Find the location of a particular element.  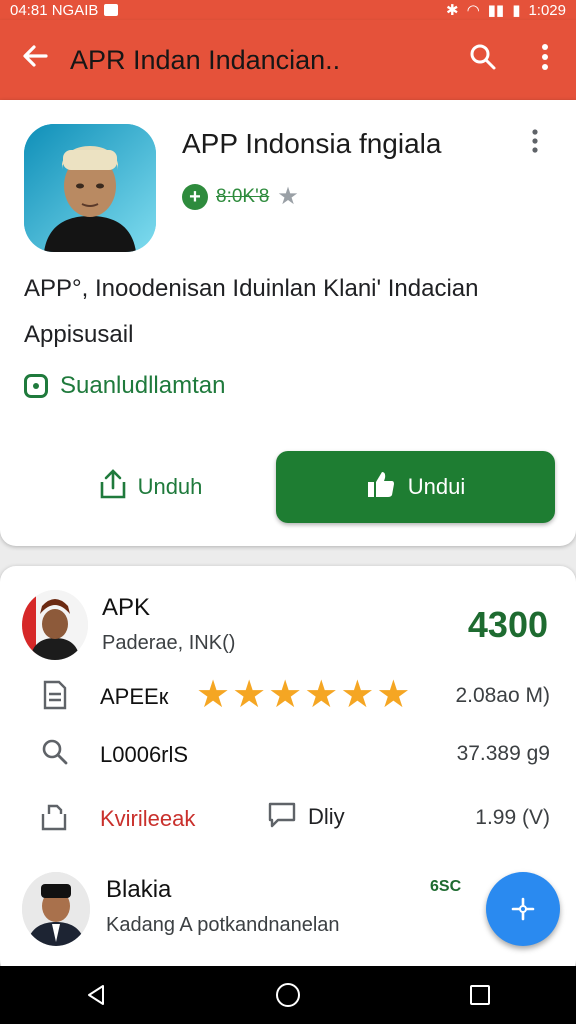

status-right: ✱ ◠ ▮▮ ▮ 1:029 is located at coordinates (506, 10).